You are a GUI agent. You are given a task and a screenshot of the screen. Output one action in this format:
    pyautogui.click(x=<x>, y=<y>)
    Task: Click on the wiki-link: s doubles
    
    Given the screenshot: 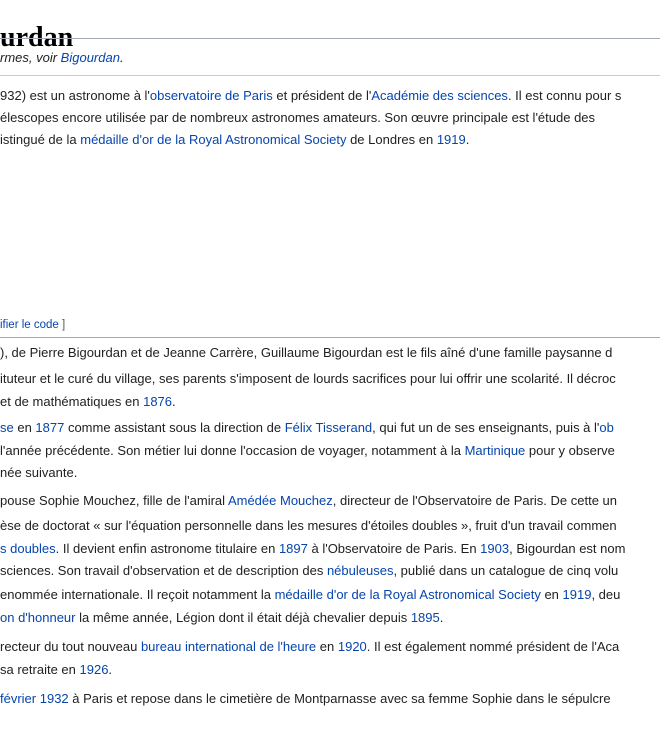 What is the action you would take?
    pyautogui.click(x=28, y=548)
    